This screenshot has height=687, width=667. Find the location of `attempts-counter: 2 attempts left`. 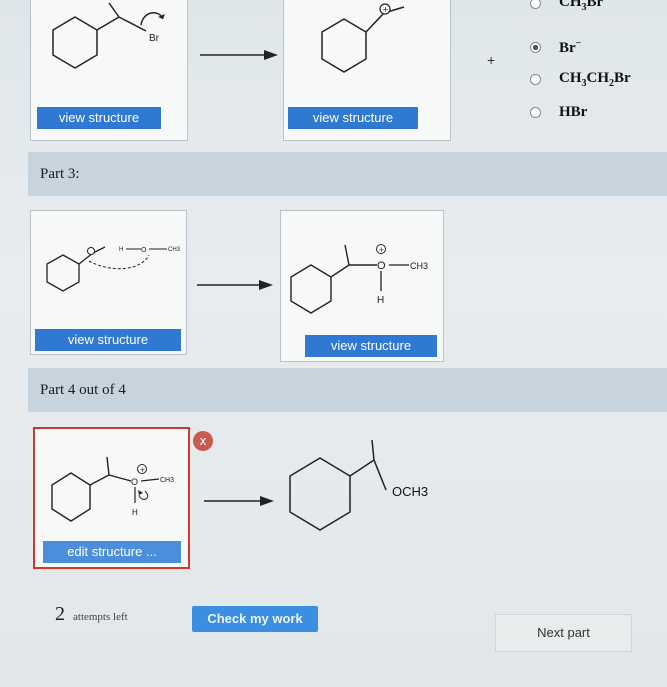

attempts-counter: 2 attempts left is located at coordinates (91, 614).